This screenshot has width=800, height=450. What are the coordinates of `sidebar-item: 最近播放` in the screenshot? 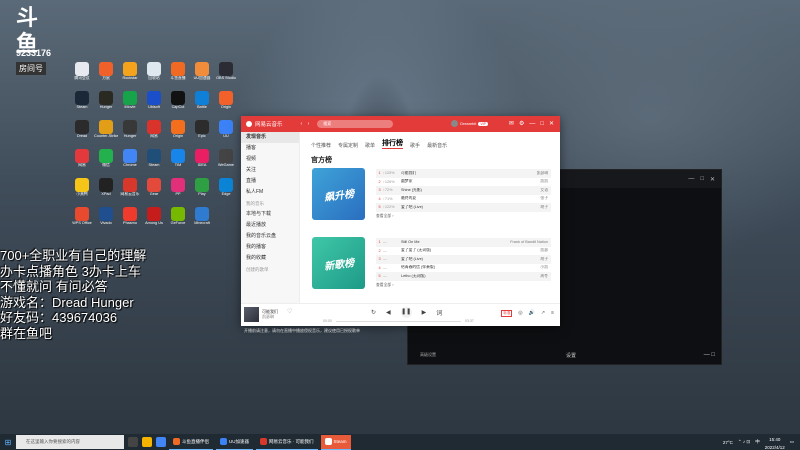 It's located at (270, 225).